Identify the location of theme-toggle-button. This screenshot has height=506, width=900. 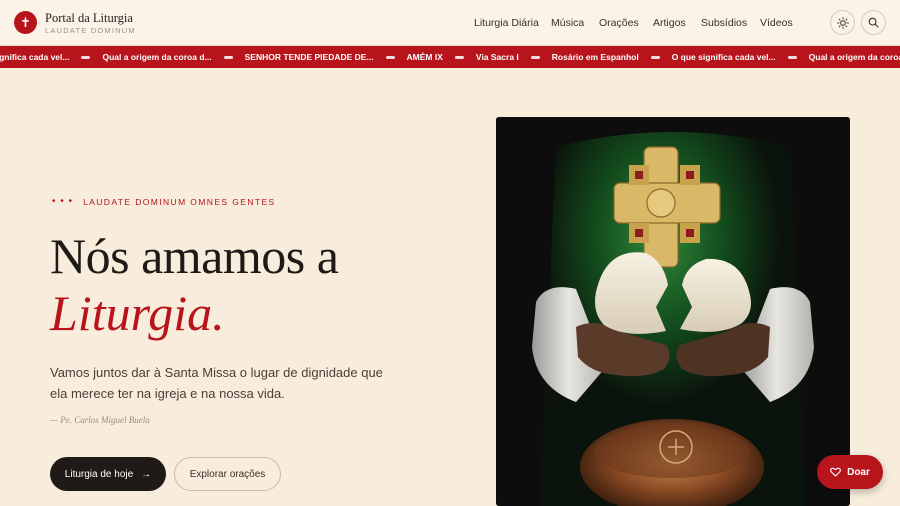
(842, 22).